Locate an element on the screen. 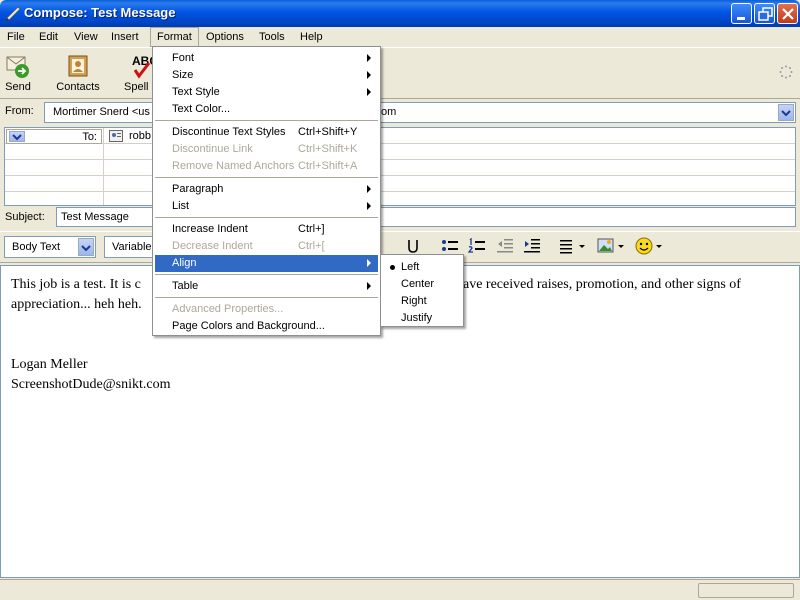 The image size is (800, 600). close-button is located at coordinates (787, 13).